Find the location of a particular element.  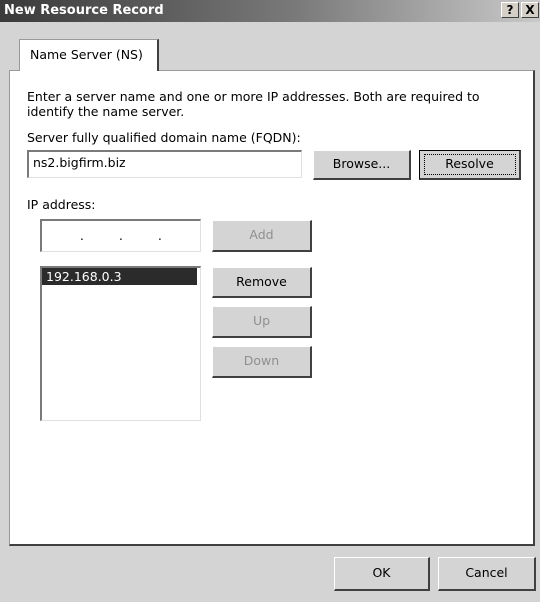

cancel-button: Cancel is located at coordinates (487, 574).